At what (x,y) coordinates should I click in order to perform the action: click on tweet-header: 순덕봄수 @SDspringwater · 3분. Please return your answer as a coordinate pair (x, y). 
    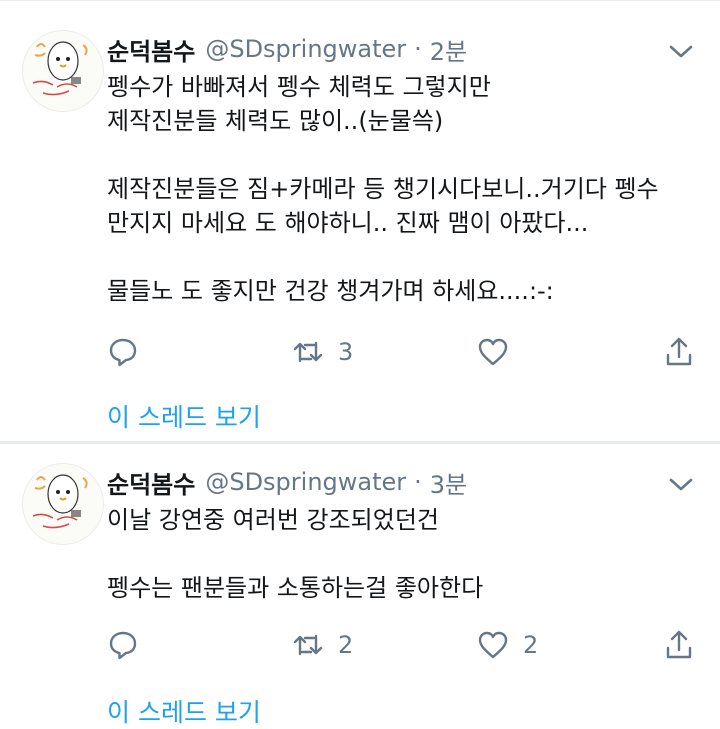
    Looking at the image, I should click on (287, 482).